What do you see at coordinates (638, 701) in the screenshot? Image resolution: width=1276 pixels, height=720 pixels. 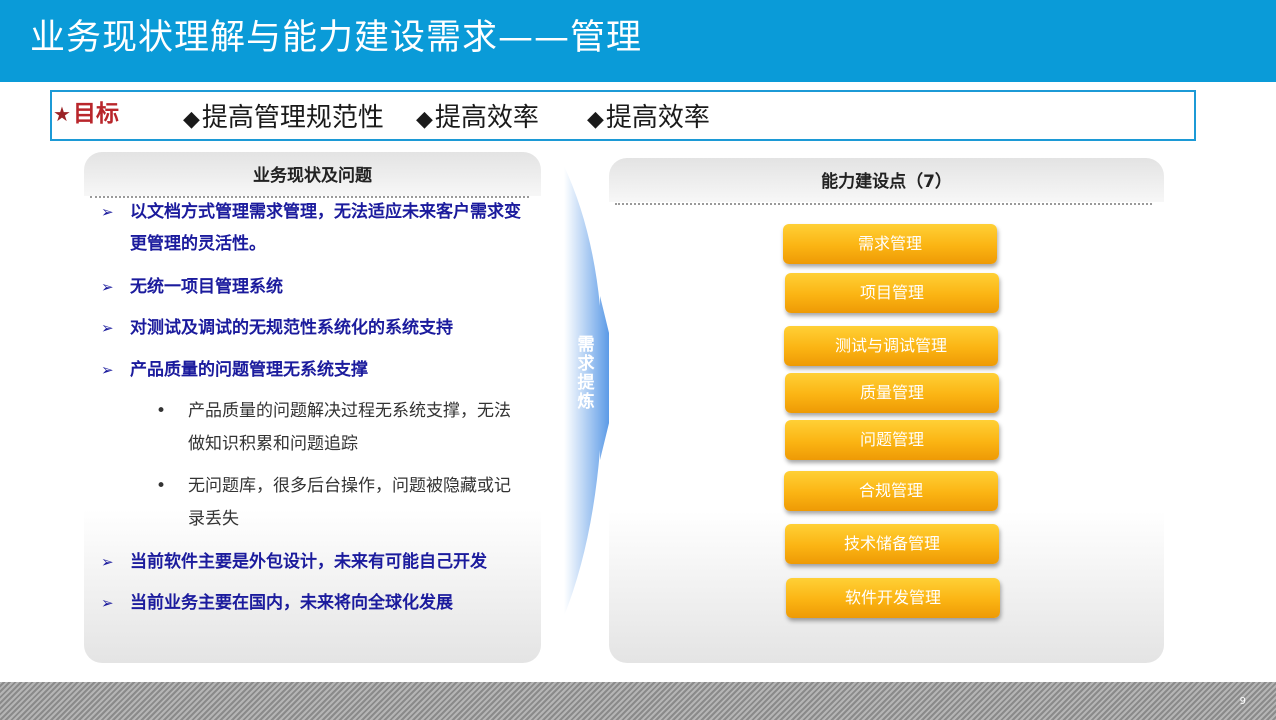 I see `footer-bar: 9` at bounding box center [638, 701].